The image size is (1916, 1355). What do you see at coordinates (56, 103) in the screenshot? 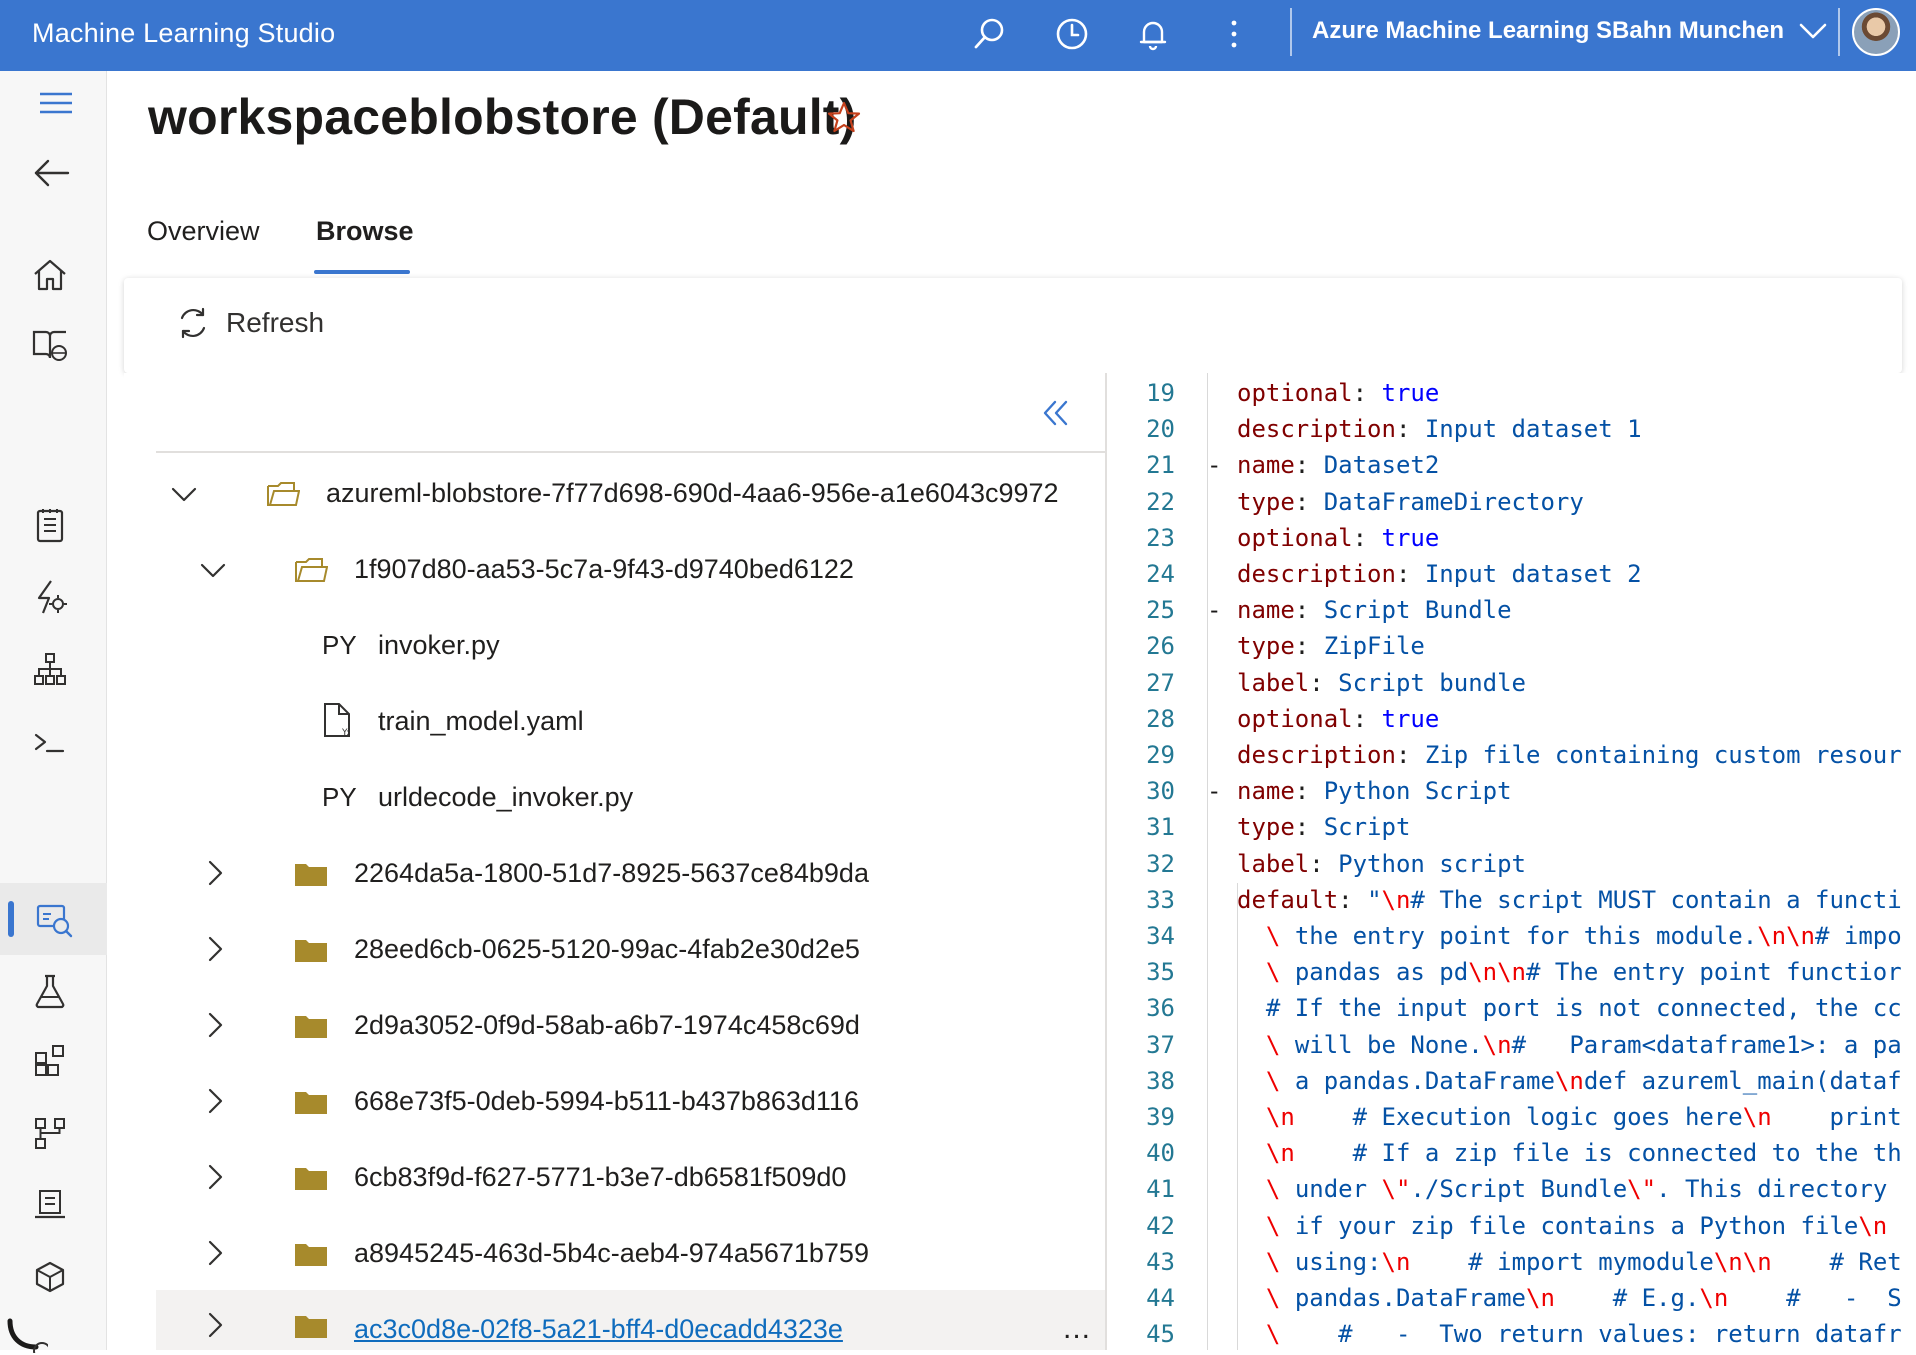
I see `hamburger-icon` at bounding box center [56, 103].